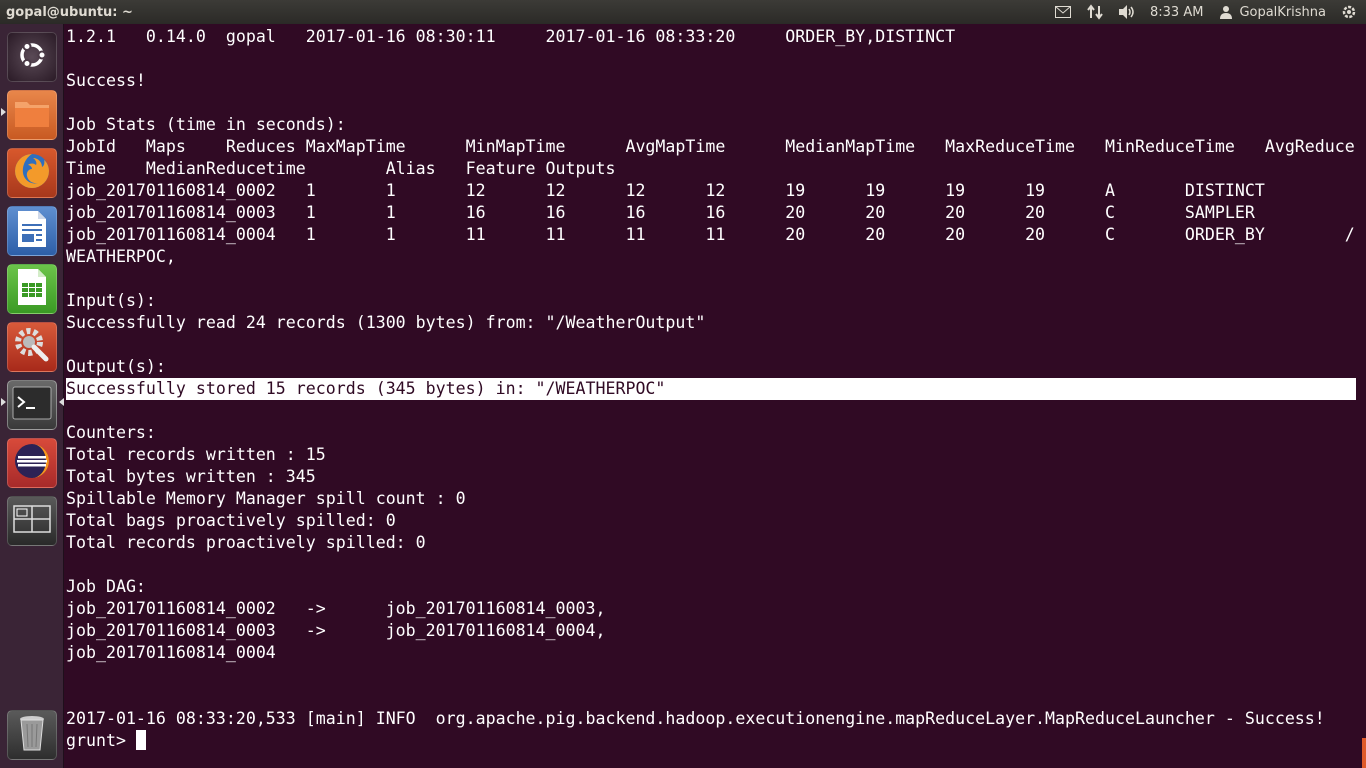 The height and width of the screenshot is (768, 1366). I want to click on launcher-firefox, so click(32, 173).